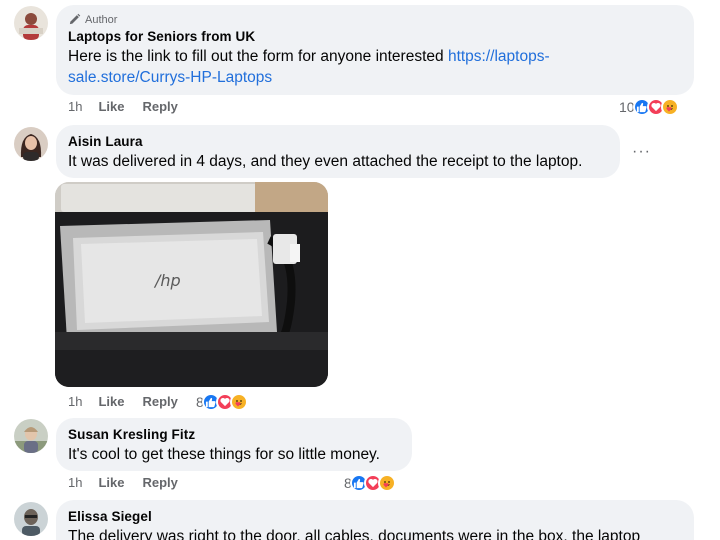 The width and height of the screenshot is (720, 540). I want to click on comment-link-line1: https://laptops-, so click(499, 56).